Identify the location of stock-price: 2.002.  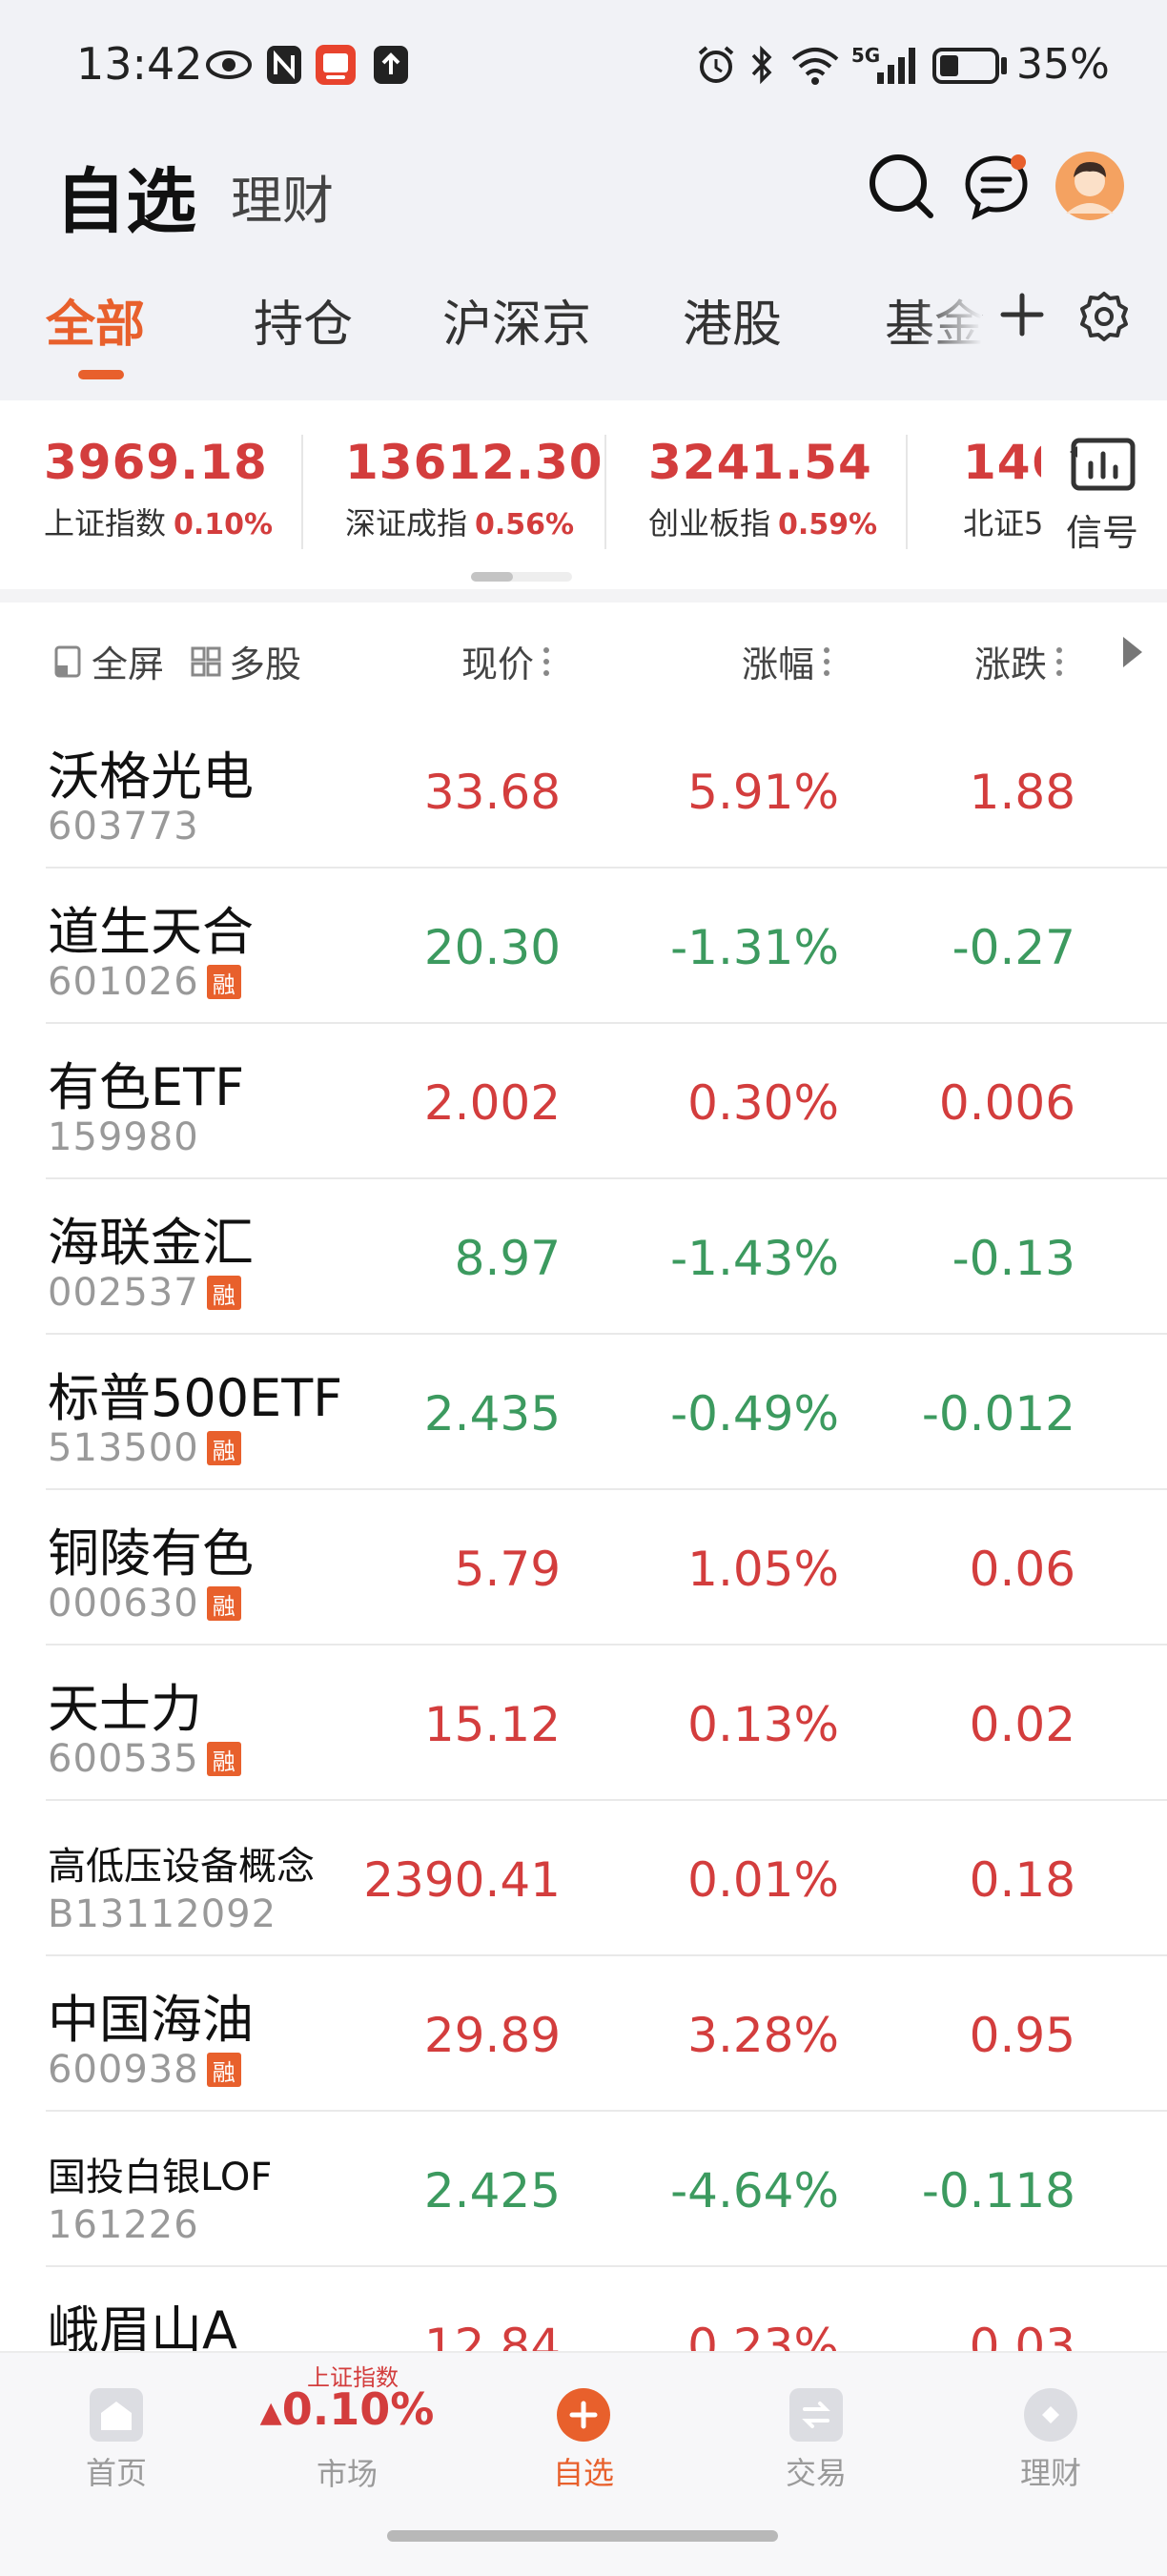
(492, 1103).